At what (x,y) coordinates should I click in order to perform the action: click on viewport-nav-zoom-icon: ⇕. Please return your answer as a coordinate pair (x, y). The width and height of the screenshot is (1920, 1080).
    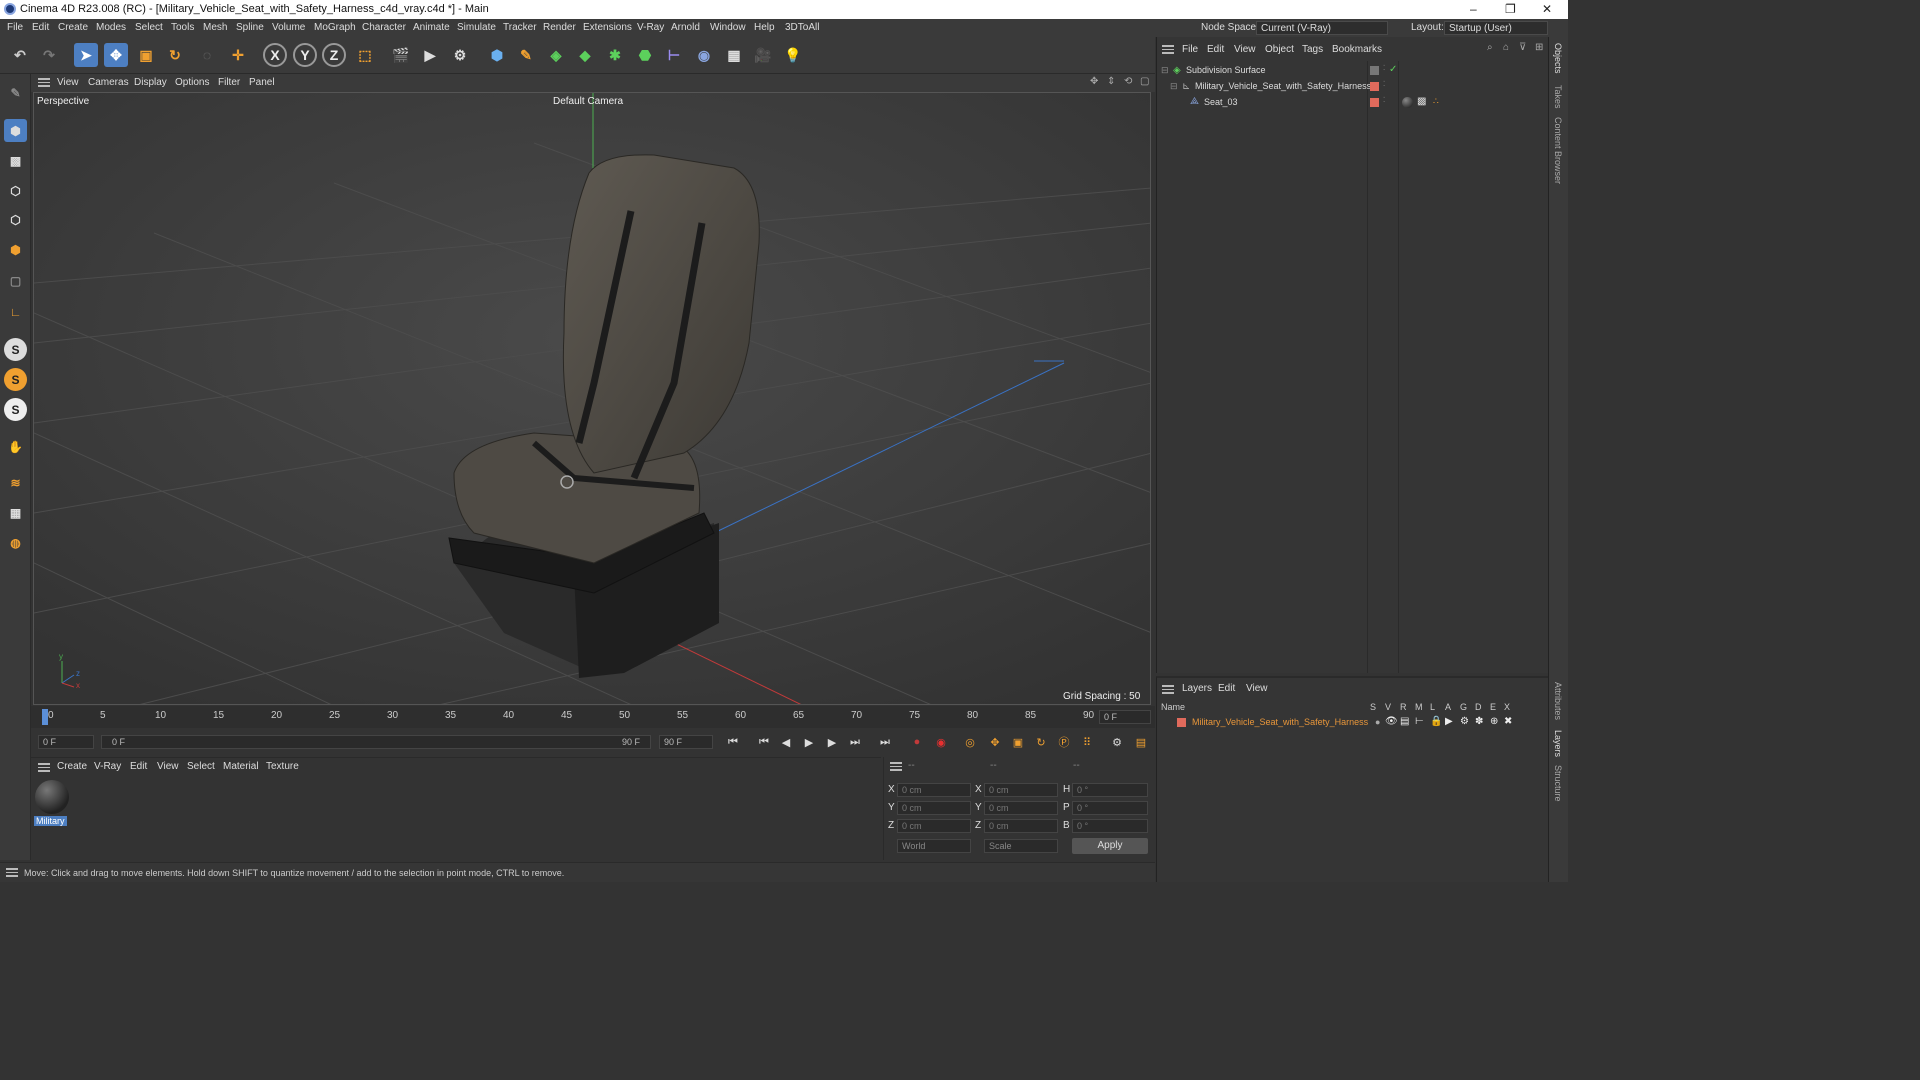
    Looking at the image, I should click on (1111, 81).